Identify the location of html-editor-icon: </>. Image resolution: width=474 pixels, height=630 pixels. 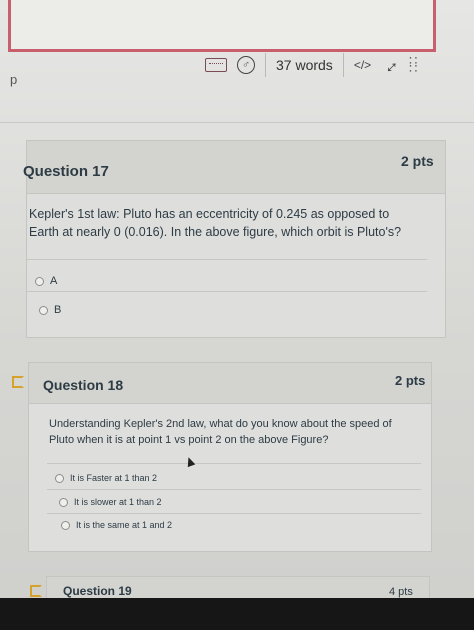
(362, 65).